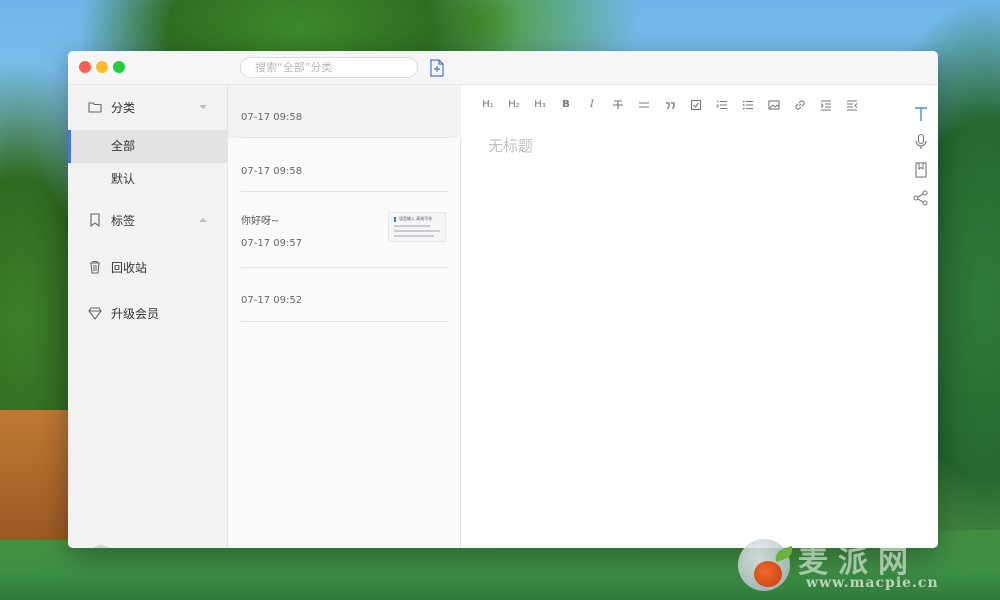 The image size is (1000, 600). I want to click on sidebar-item-label: 分类, so click(123, 107).